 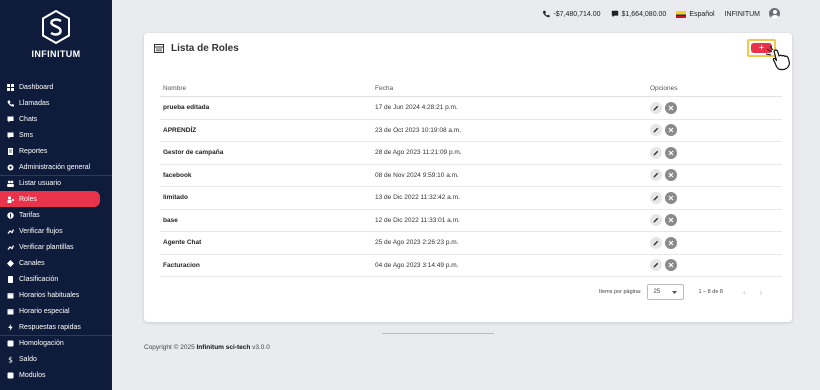 What do you see at coordinates (186, 108) in the screenshot?
I see `role-name: prueba editada` at bounding box center [186, 108].